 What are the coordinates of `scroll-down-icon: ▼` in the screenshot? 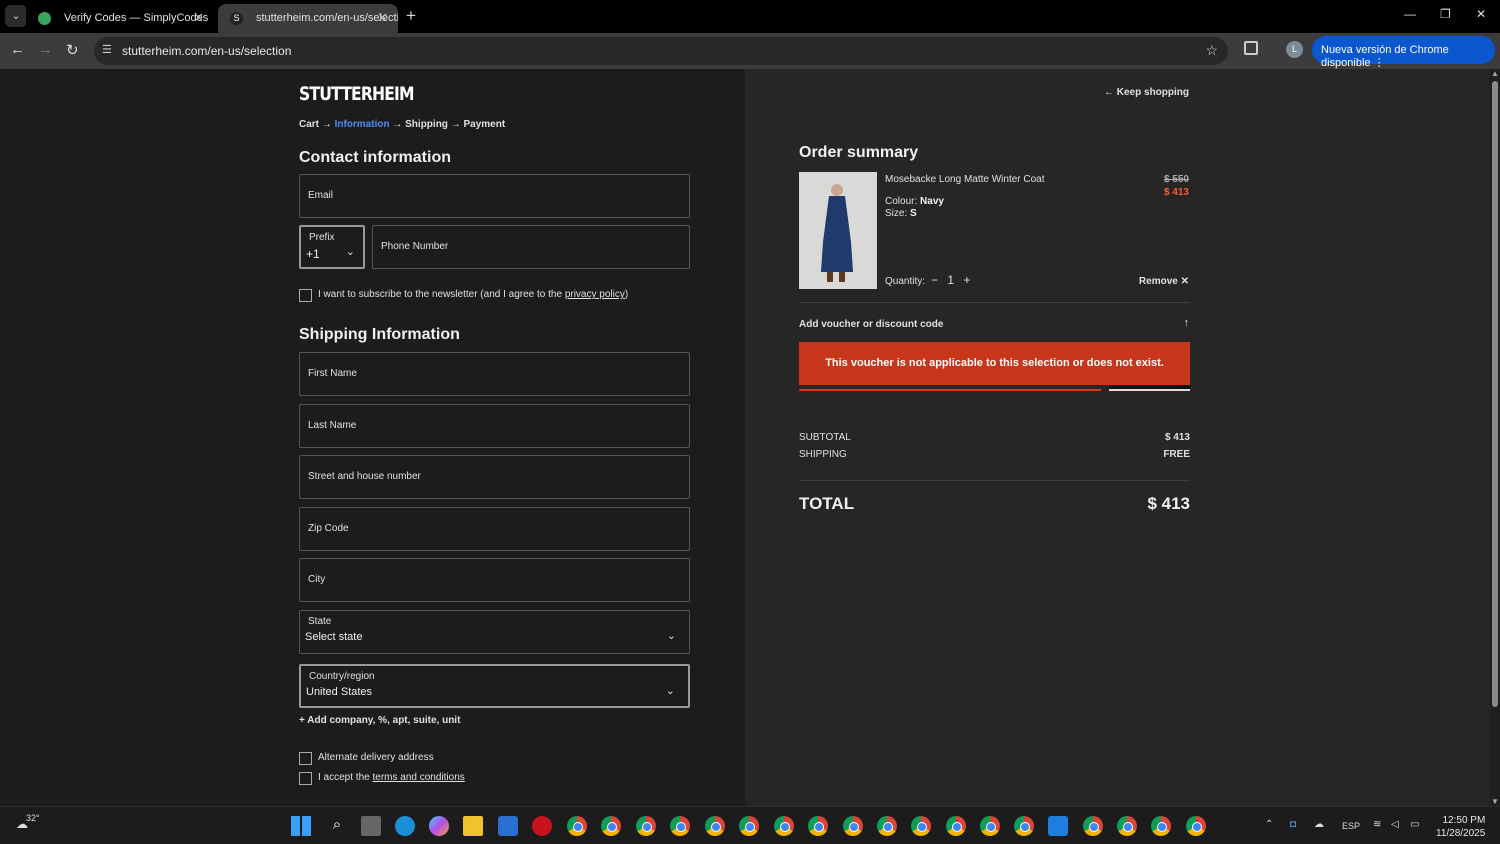 It's located at (1495, 801).